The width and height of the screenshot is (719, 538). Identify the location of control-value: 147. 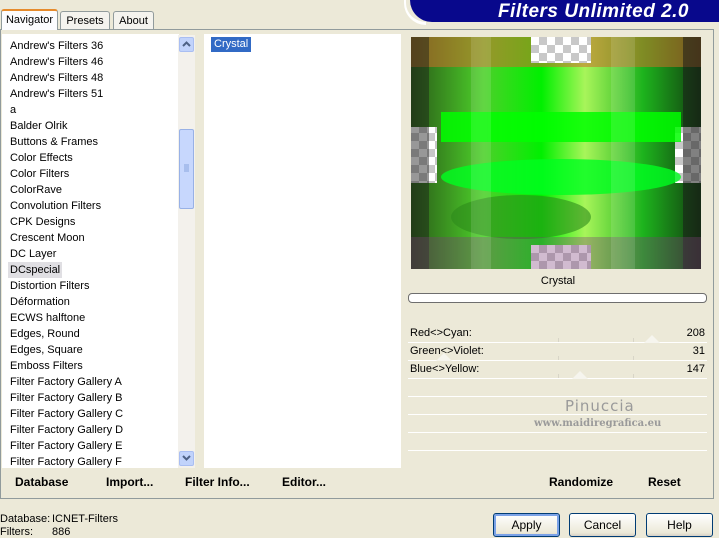
(696, 369).